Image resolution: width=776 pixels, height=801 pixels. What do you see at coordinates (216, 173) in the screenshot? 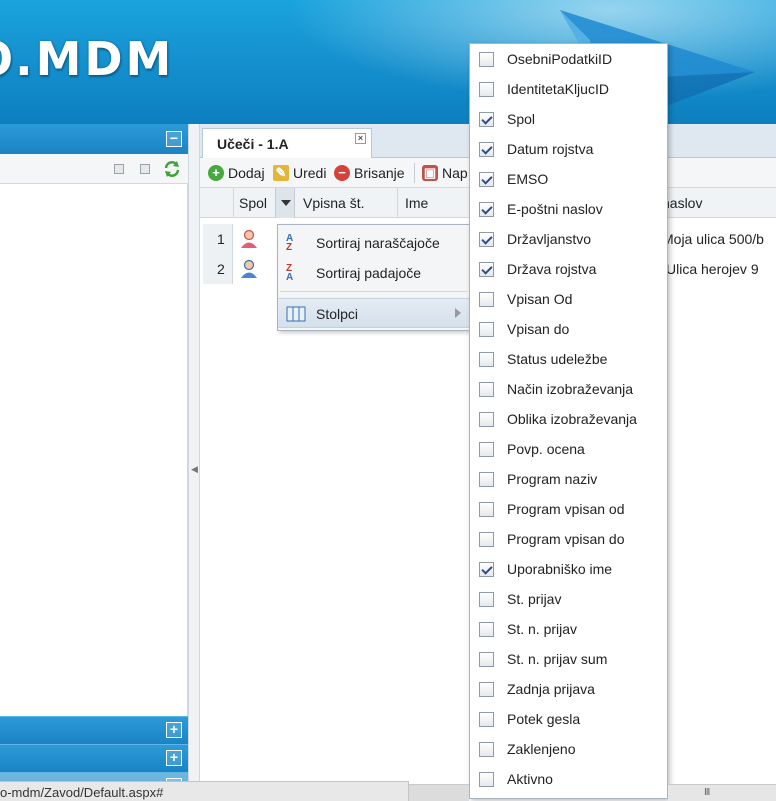
I see `add-icon: +` at bounding box center [216, 173].